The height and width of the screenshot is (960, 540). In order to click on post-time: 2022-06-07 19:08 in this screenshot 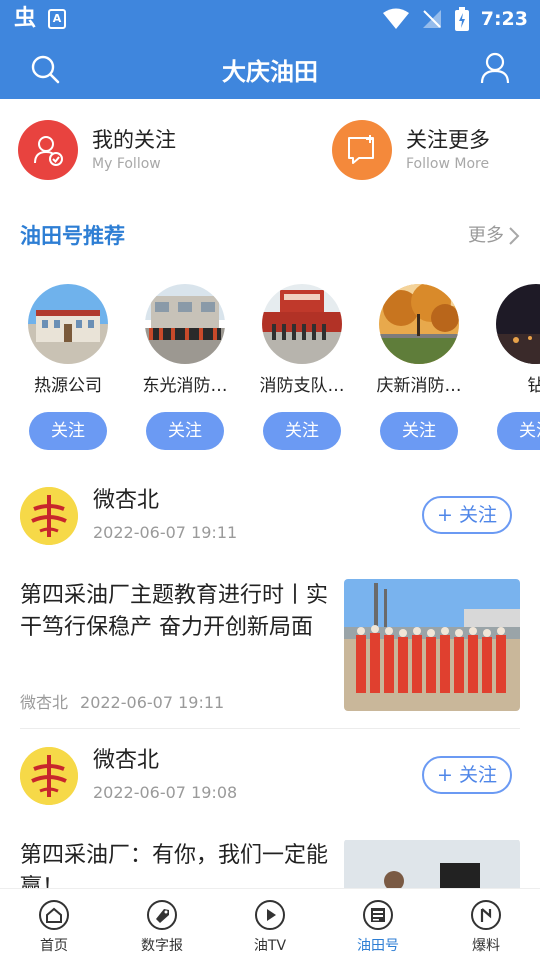, I will do `click(165, 792)`.